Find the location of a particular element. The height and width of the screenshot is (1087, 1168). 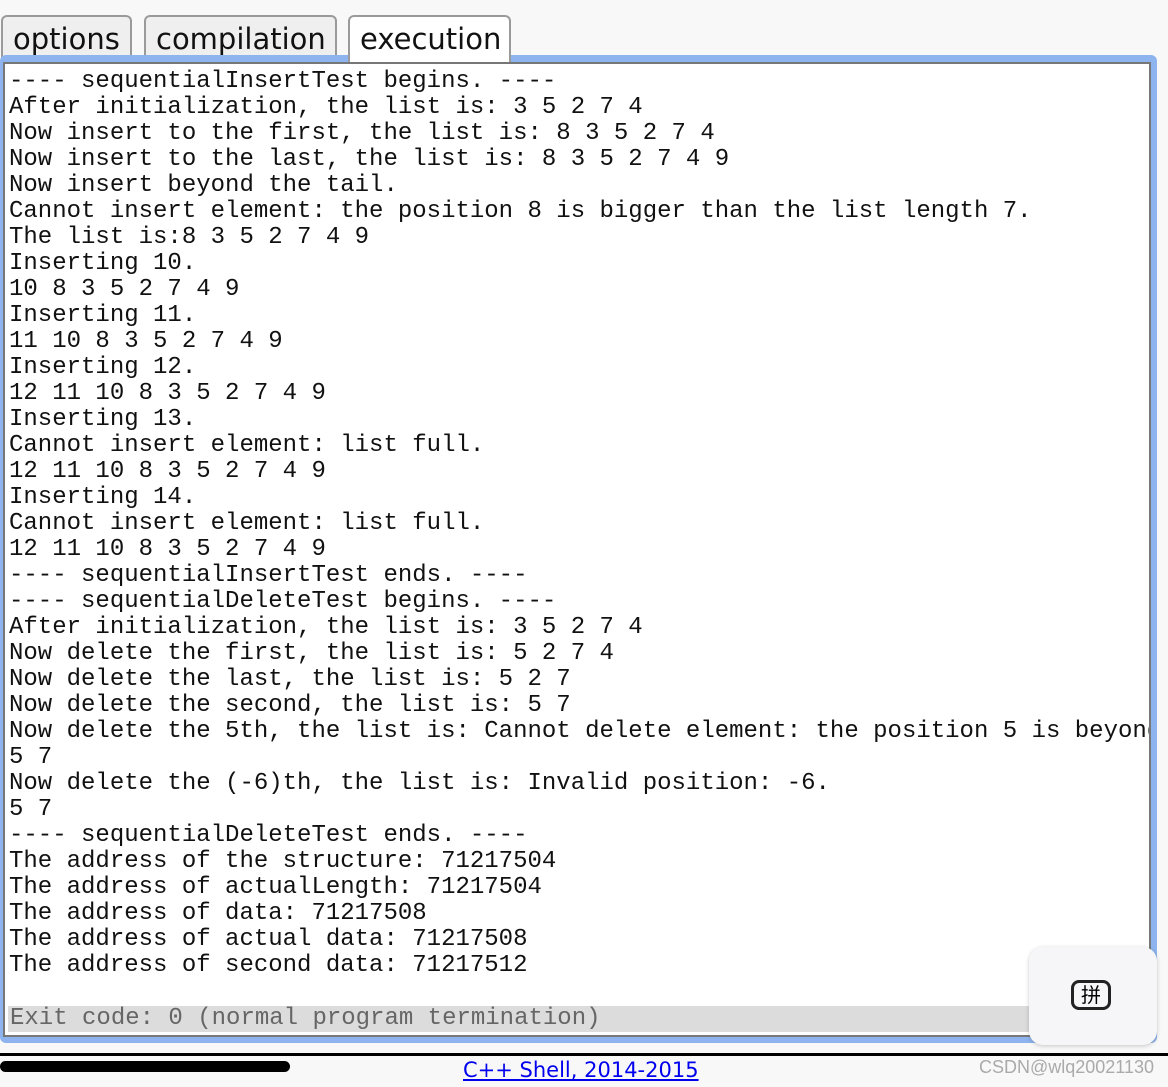

output-line: Now delete the last, the list is: 5 2 7 is located at coordinates (290, 679).